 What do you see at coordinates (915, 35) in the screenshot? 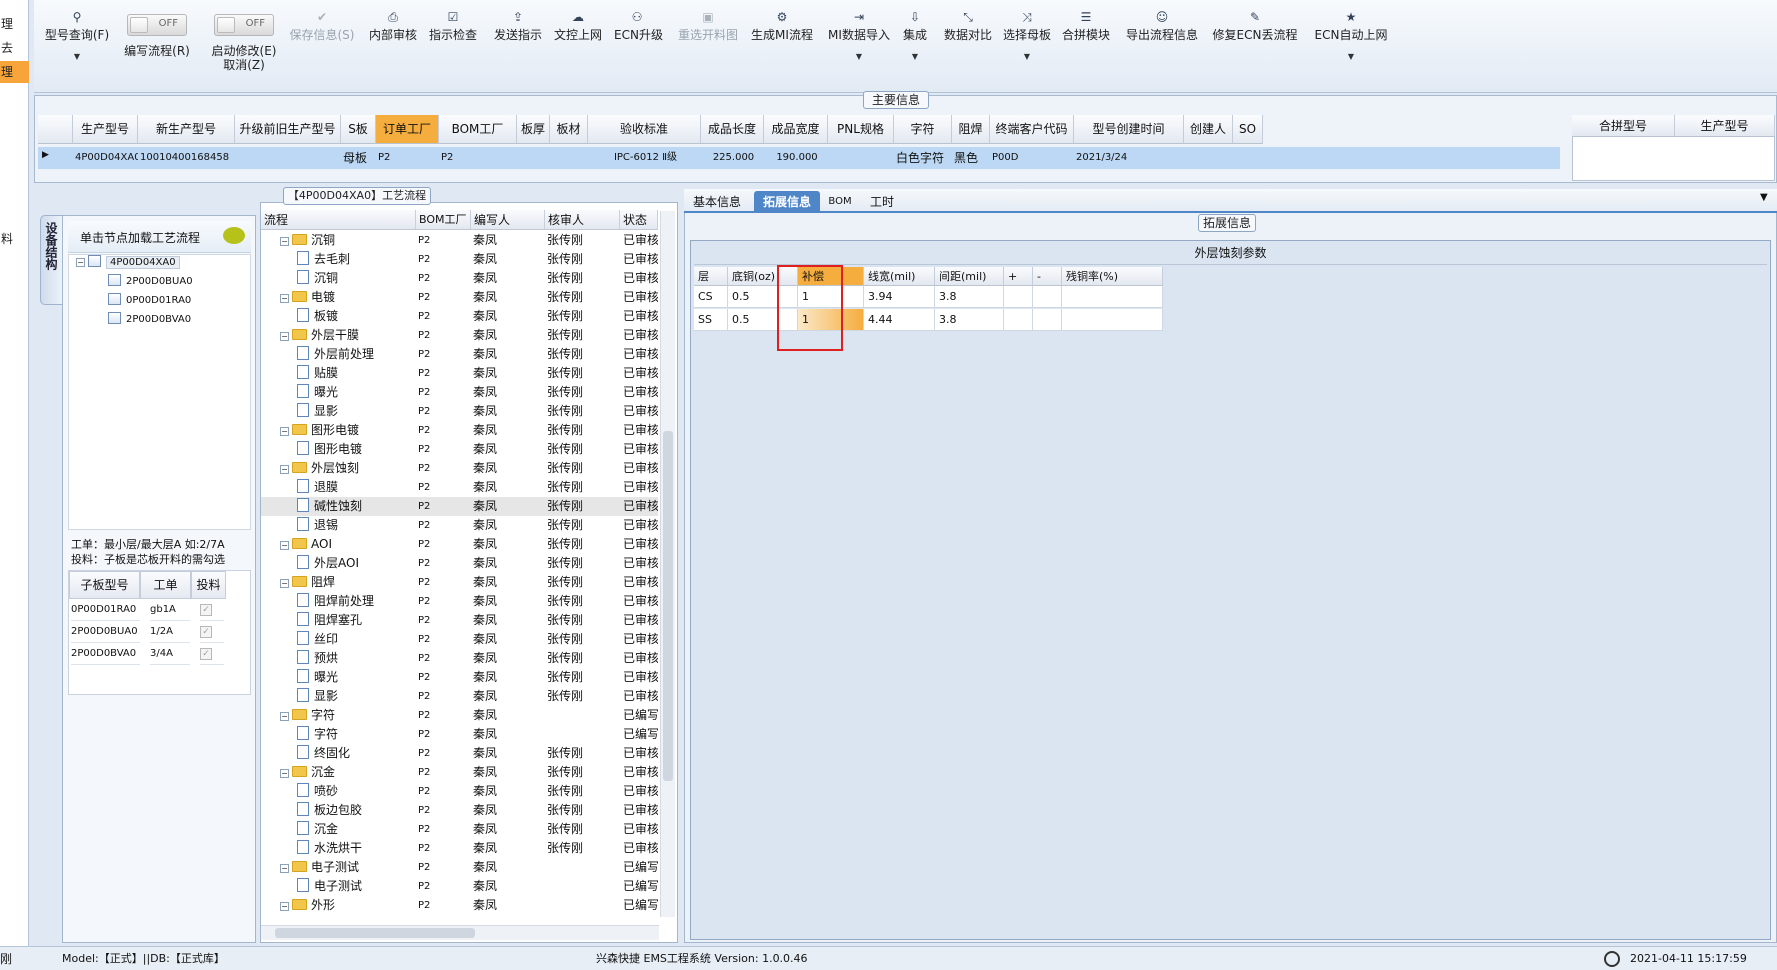
I see `toolbar-button: ⇩ 集成 ▼` at bounding box center [915, 35].